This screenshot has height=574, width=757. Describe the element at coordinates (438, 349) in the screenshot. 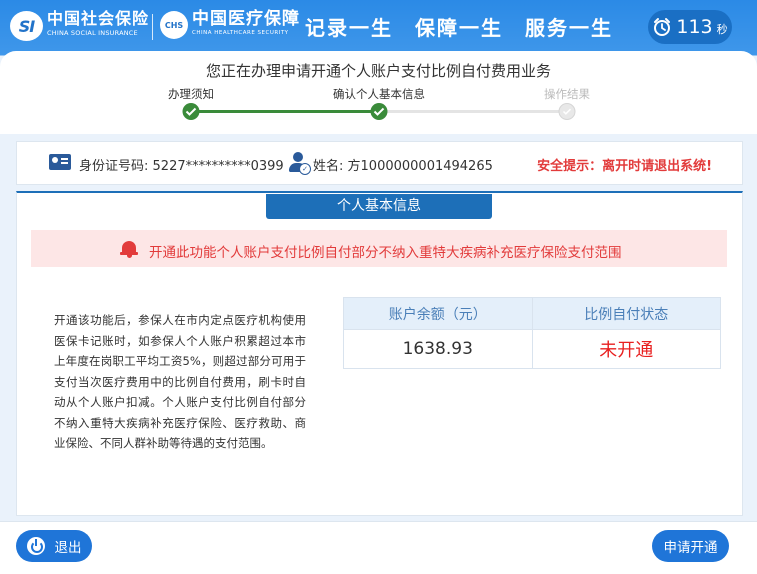

I see `balance-value: 1638.93` at that location.